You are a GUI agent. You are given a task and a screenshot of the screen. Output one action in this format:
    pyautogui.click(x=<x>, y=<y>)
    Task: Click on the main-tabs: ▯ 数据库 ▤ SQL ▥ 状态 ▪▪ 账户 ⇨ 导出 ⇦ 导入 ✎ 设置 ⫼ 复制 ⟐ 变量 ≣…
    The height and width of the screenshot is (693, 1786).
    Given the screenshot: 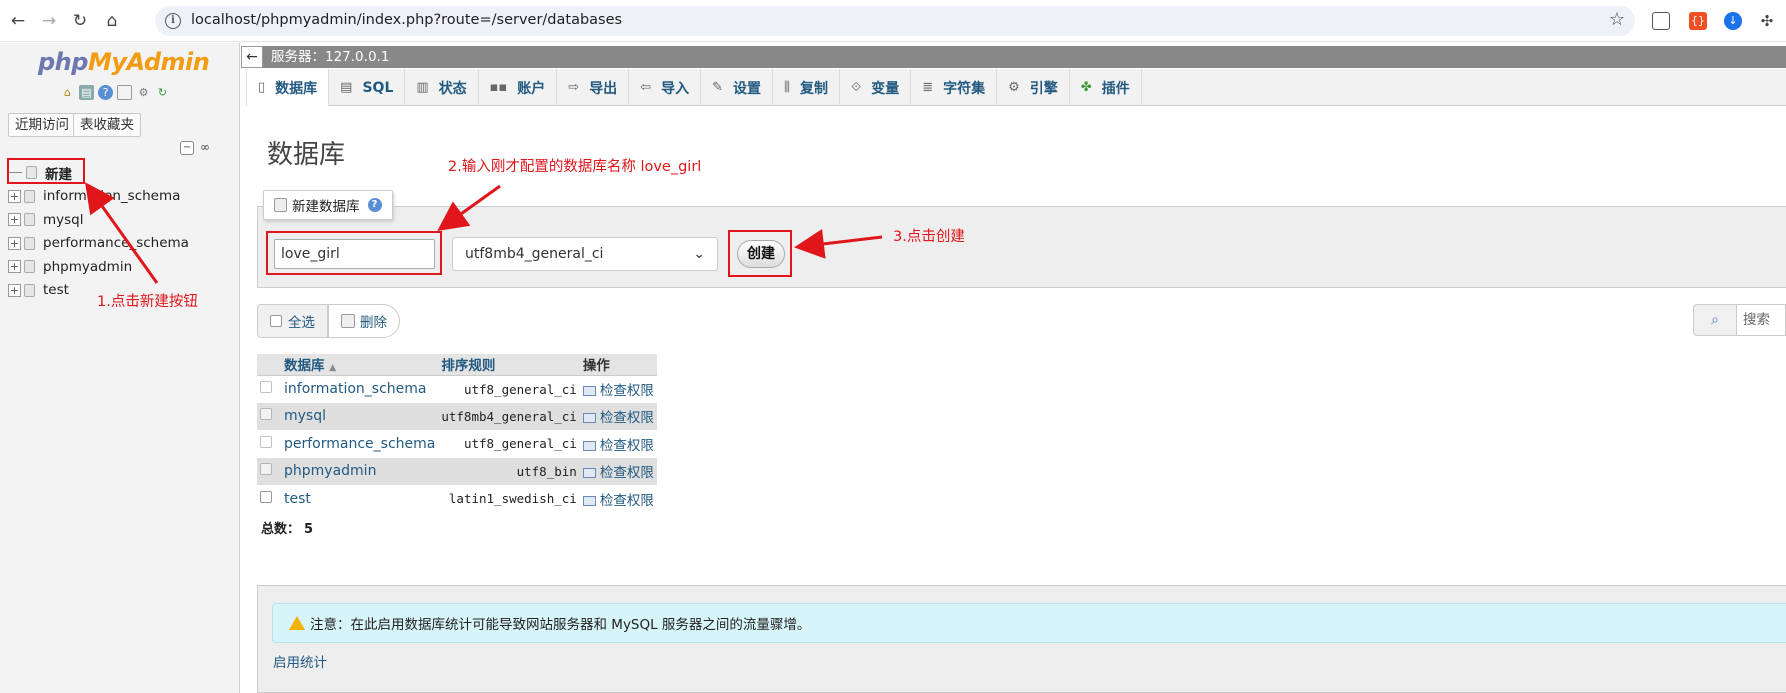 What is the action you would take?
    pyautogui.click(x=1016, y=87)
    